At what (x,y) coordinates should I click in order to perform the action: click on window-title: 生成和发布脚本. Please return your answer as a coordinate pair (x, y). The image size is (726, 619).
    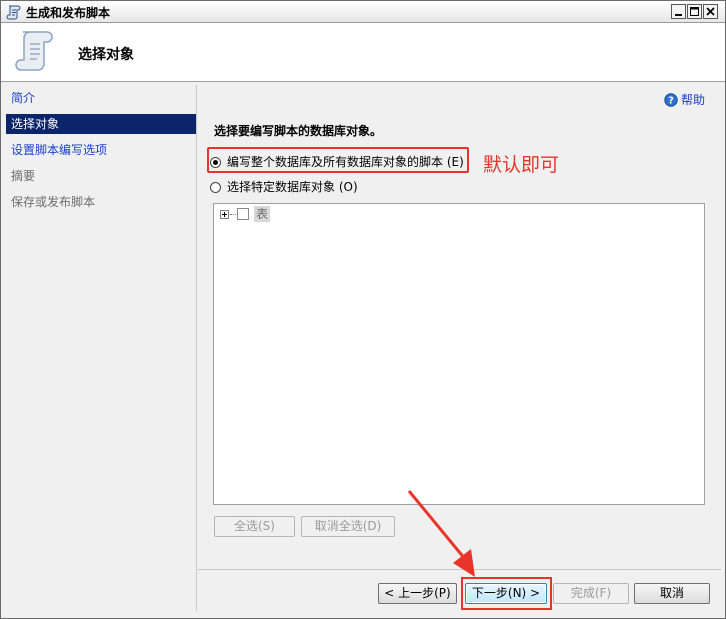
    Looking at the image, I should click on (68, 13).